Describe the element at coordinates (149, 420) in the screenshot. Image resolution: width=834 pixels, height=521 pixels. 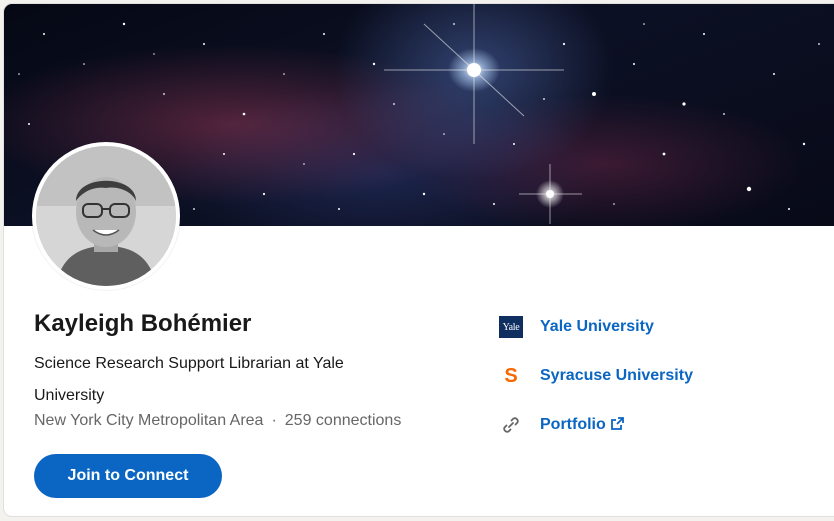
I see `profile-location: New York City Metropolitan Area` at that location.